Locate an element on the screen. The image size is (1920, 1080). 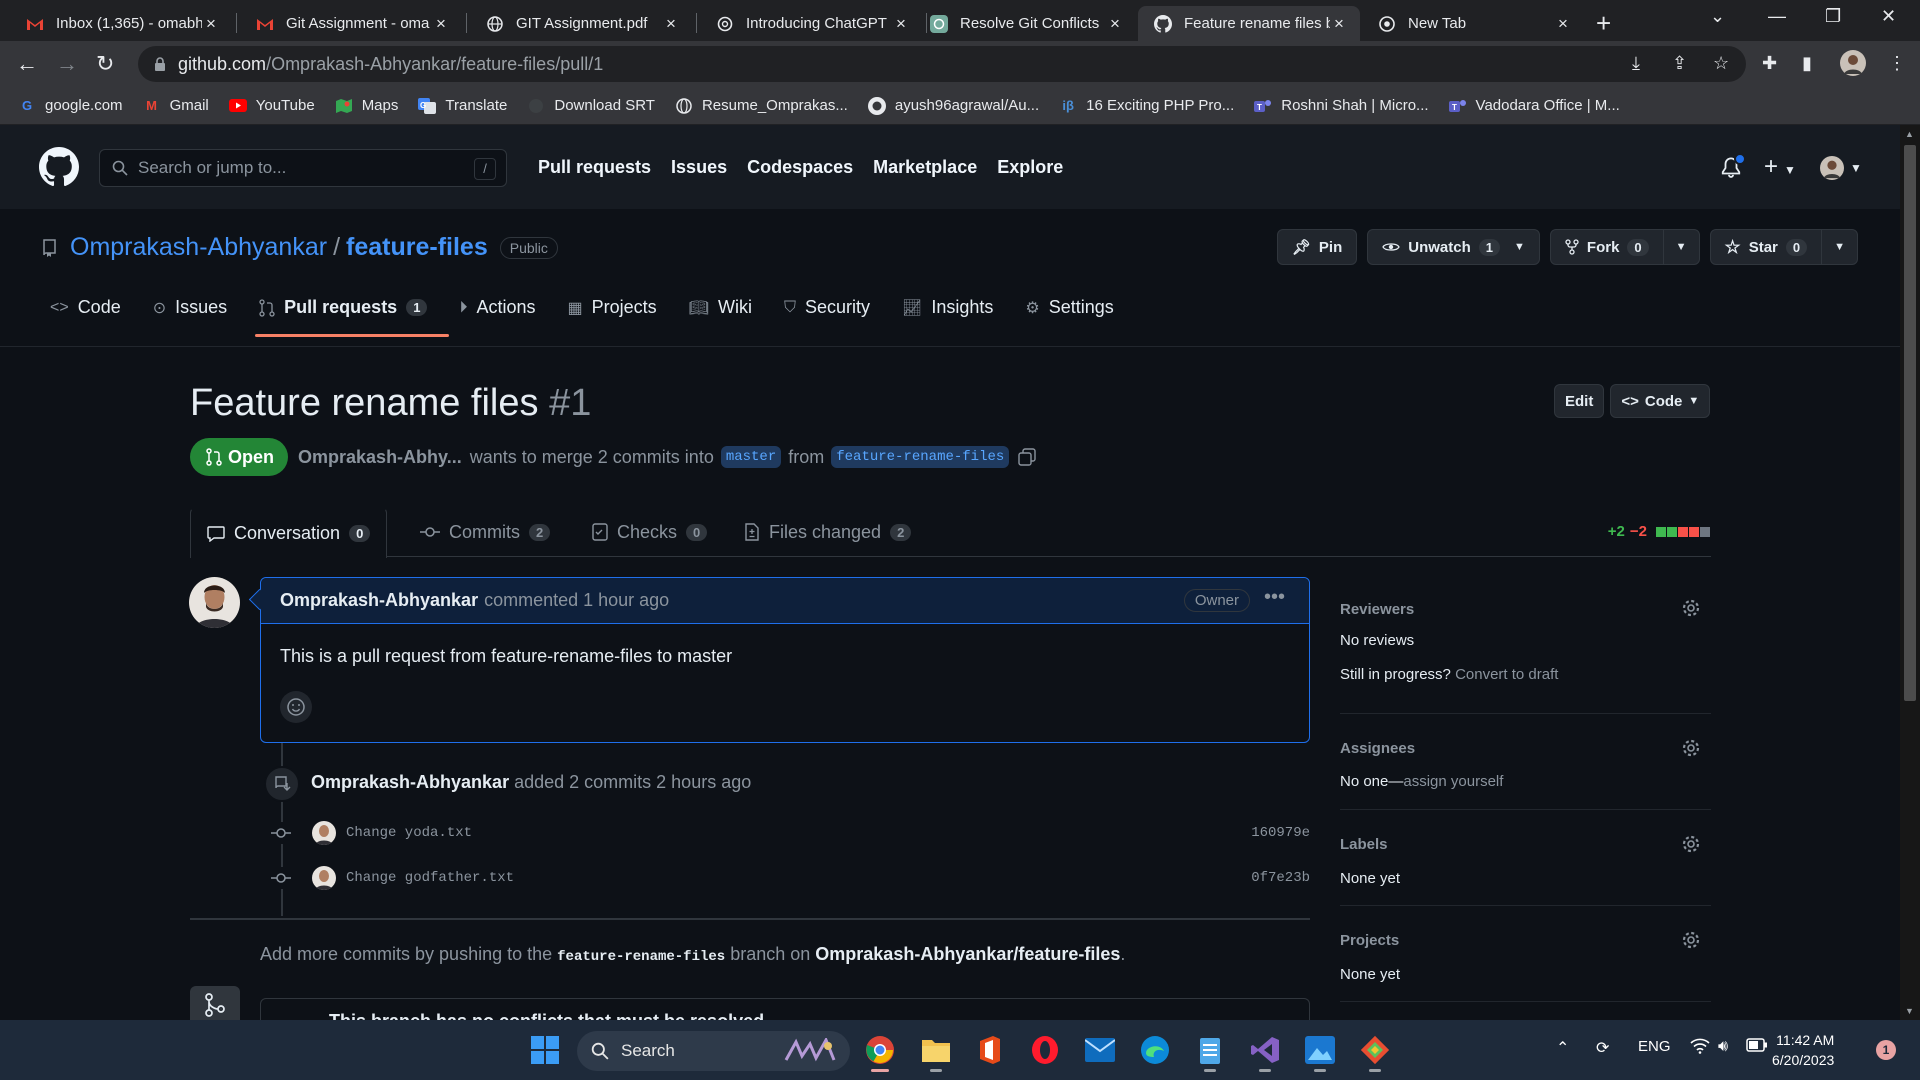
tab-files-changed: Files changed 2 is located at coordinates (827, 532).